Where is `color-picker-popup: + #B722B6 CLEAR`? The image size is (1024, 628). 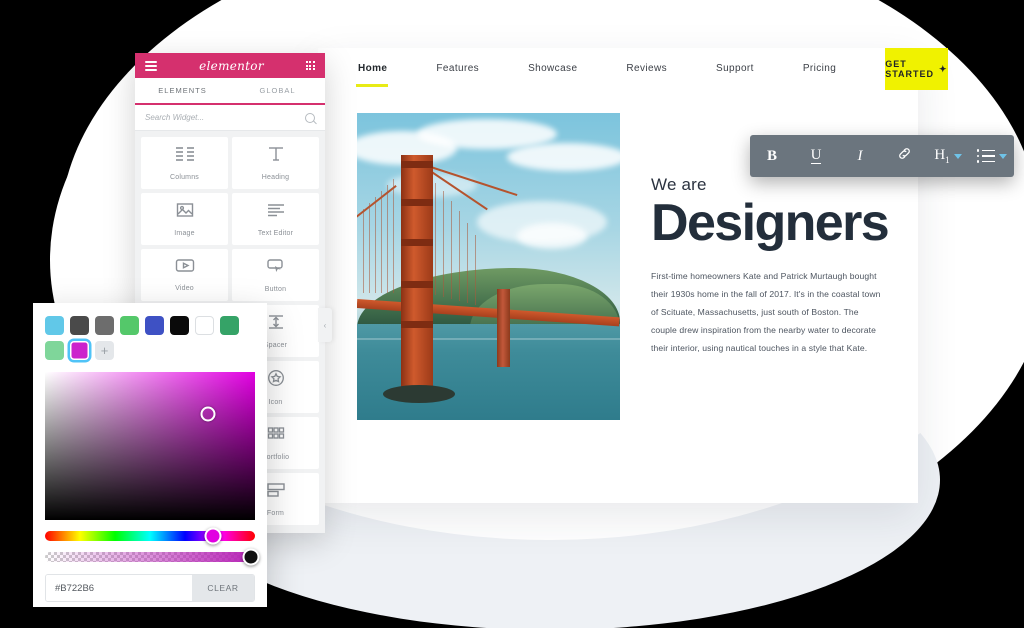 color-picker-popup: + #B722B6 CLEAR is located at coordinates (150, 455).